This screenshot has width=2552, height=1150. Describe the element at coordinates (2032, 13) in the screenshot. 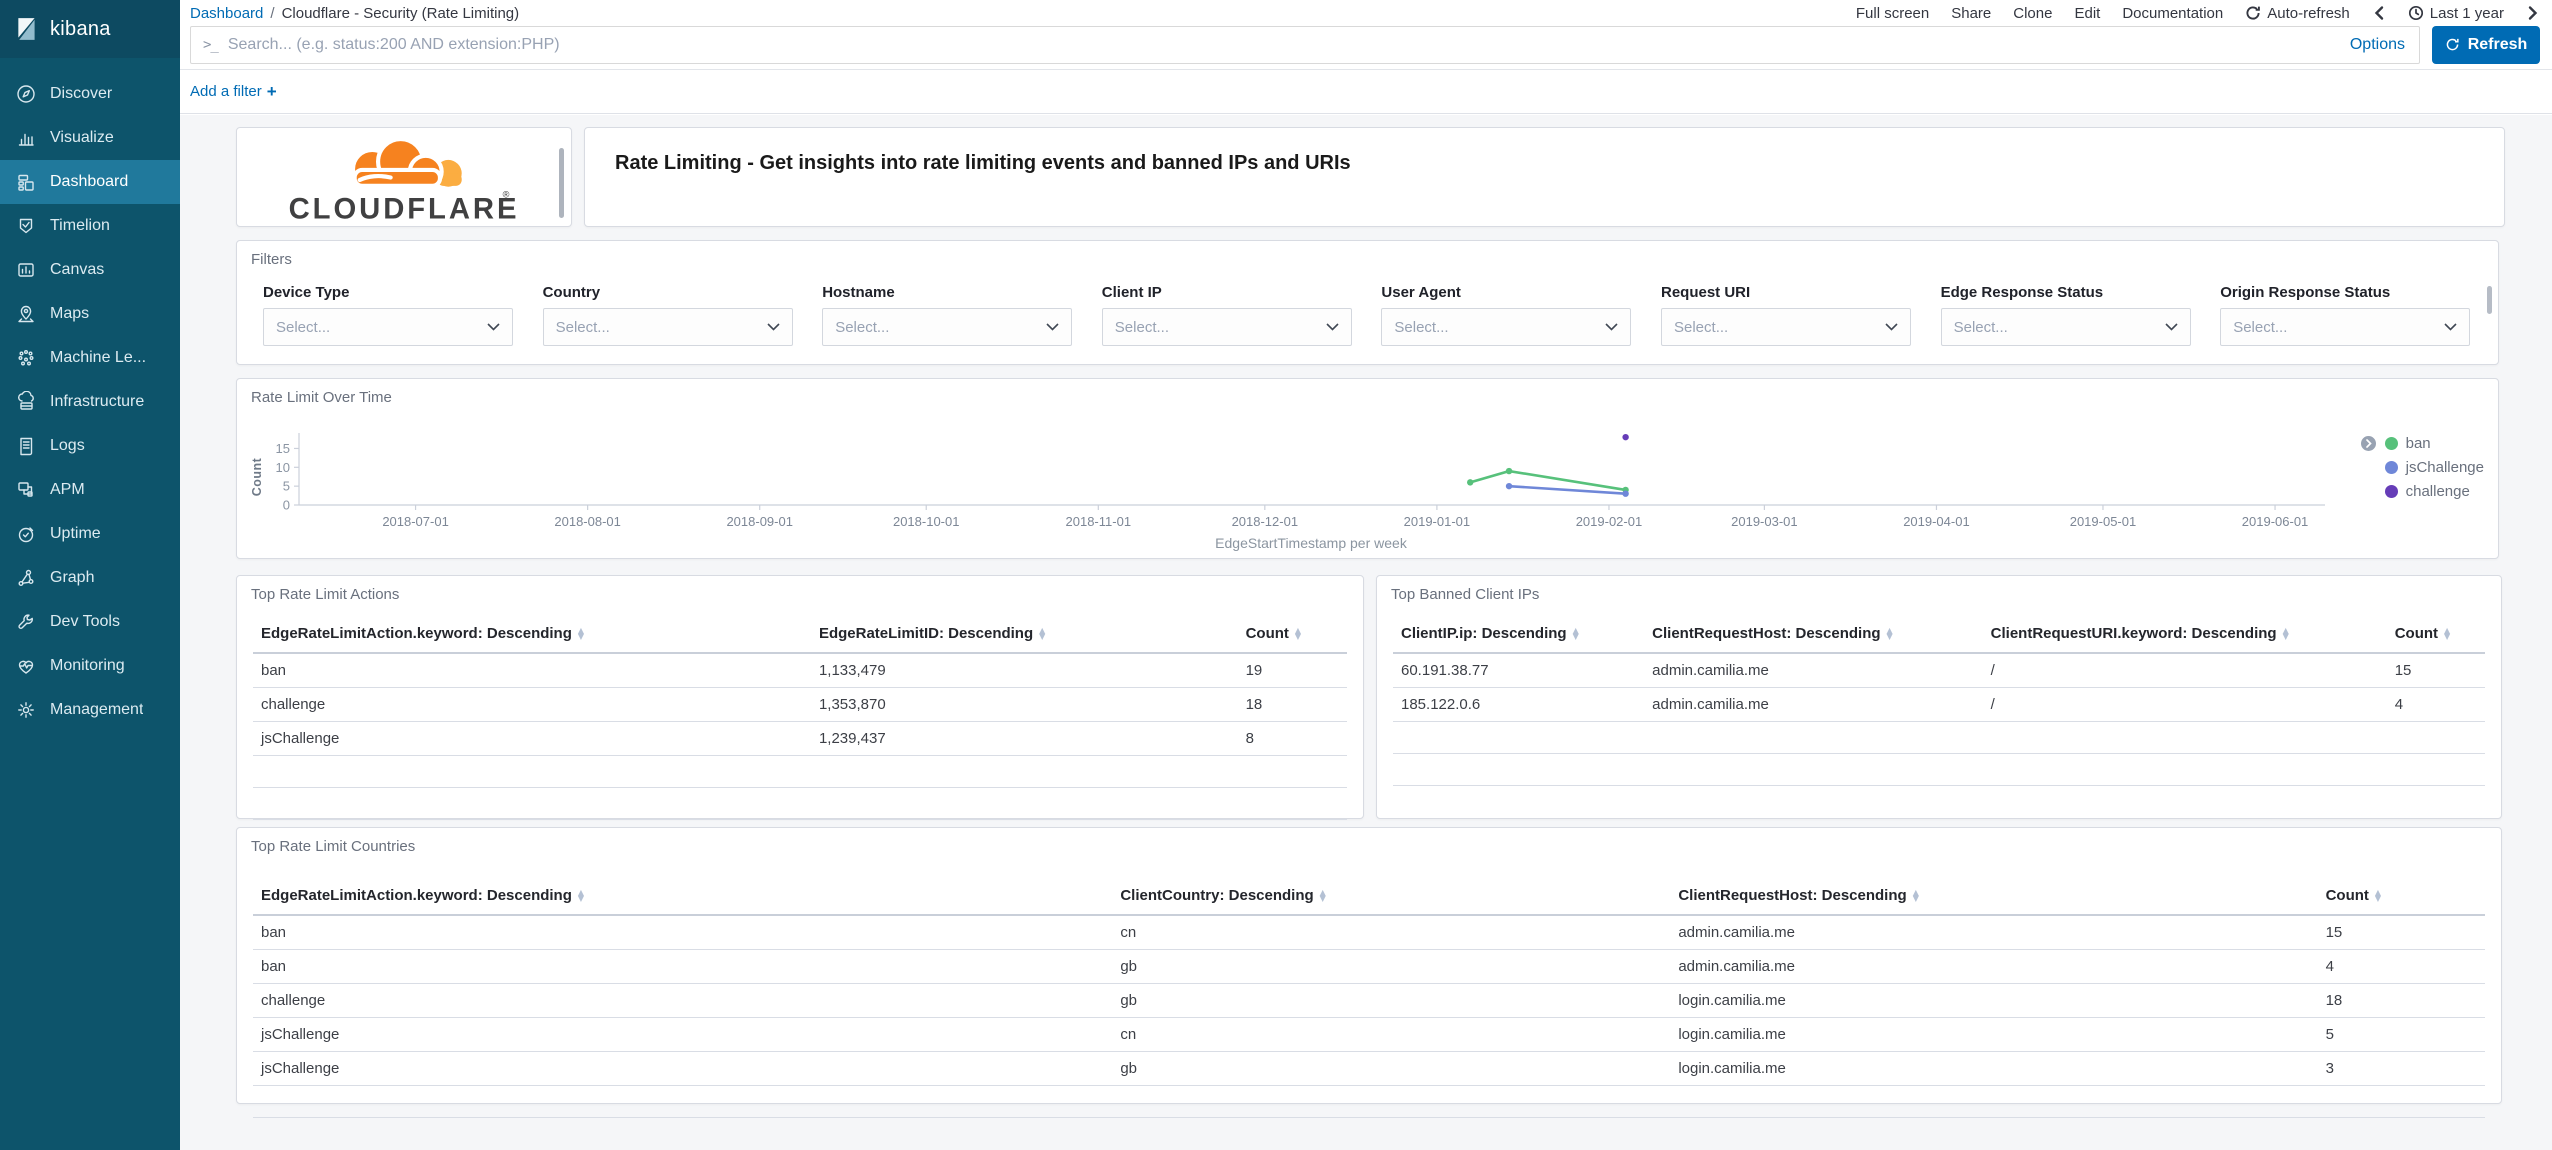

I see `top-menu-clone: Clone` at that location.